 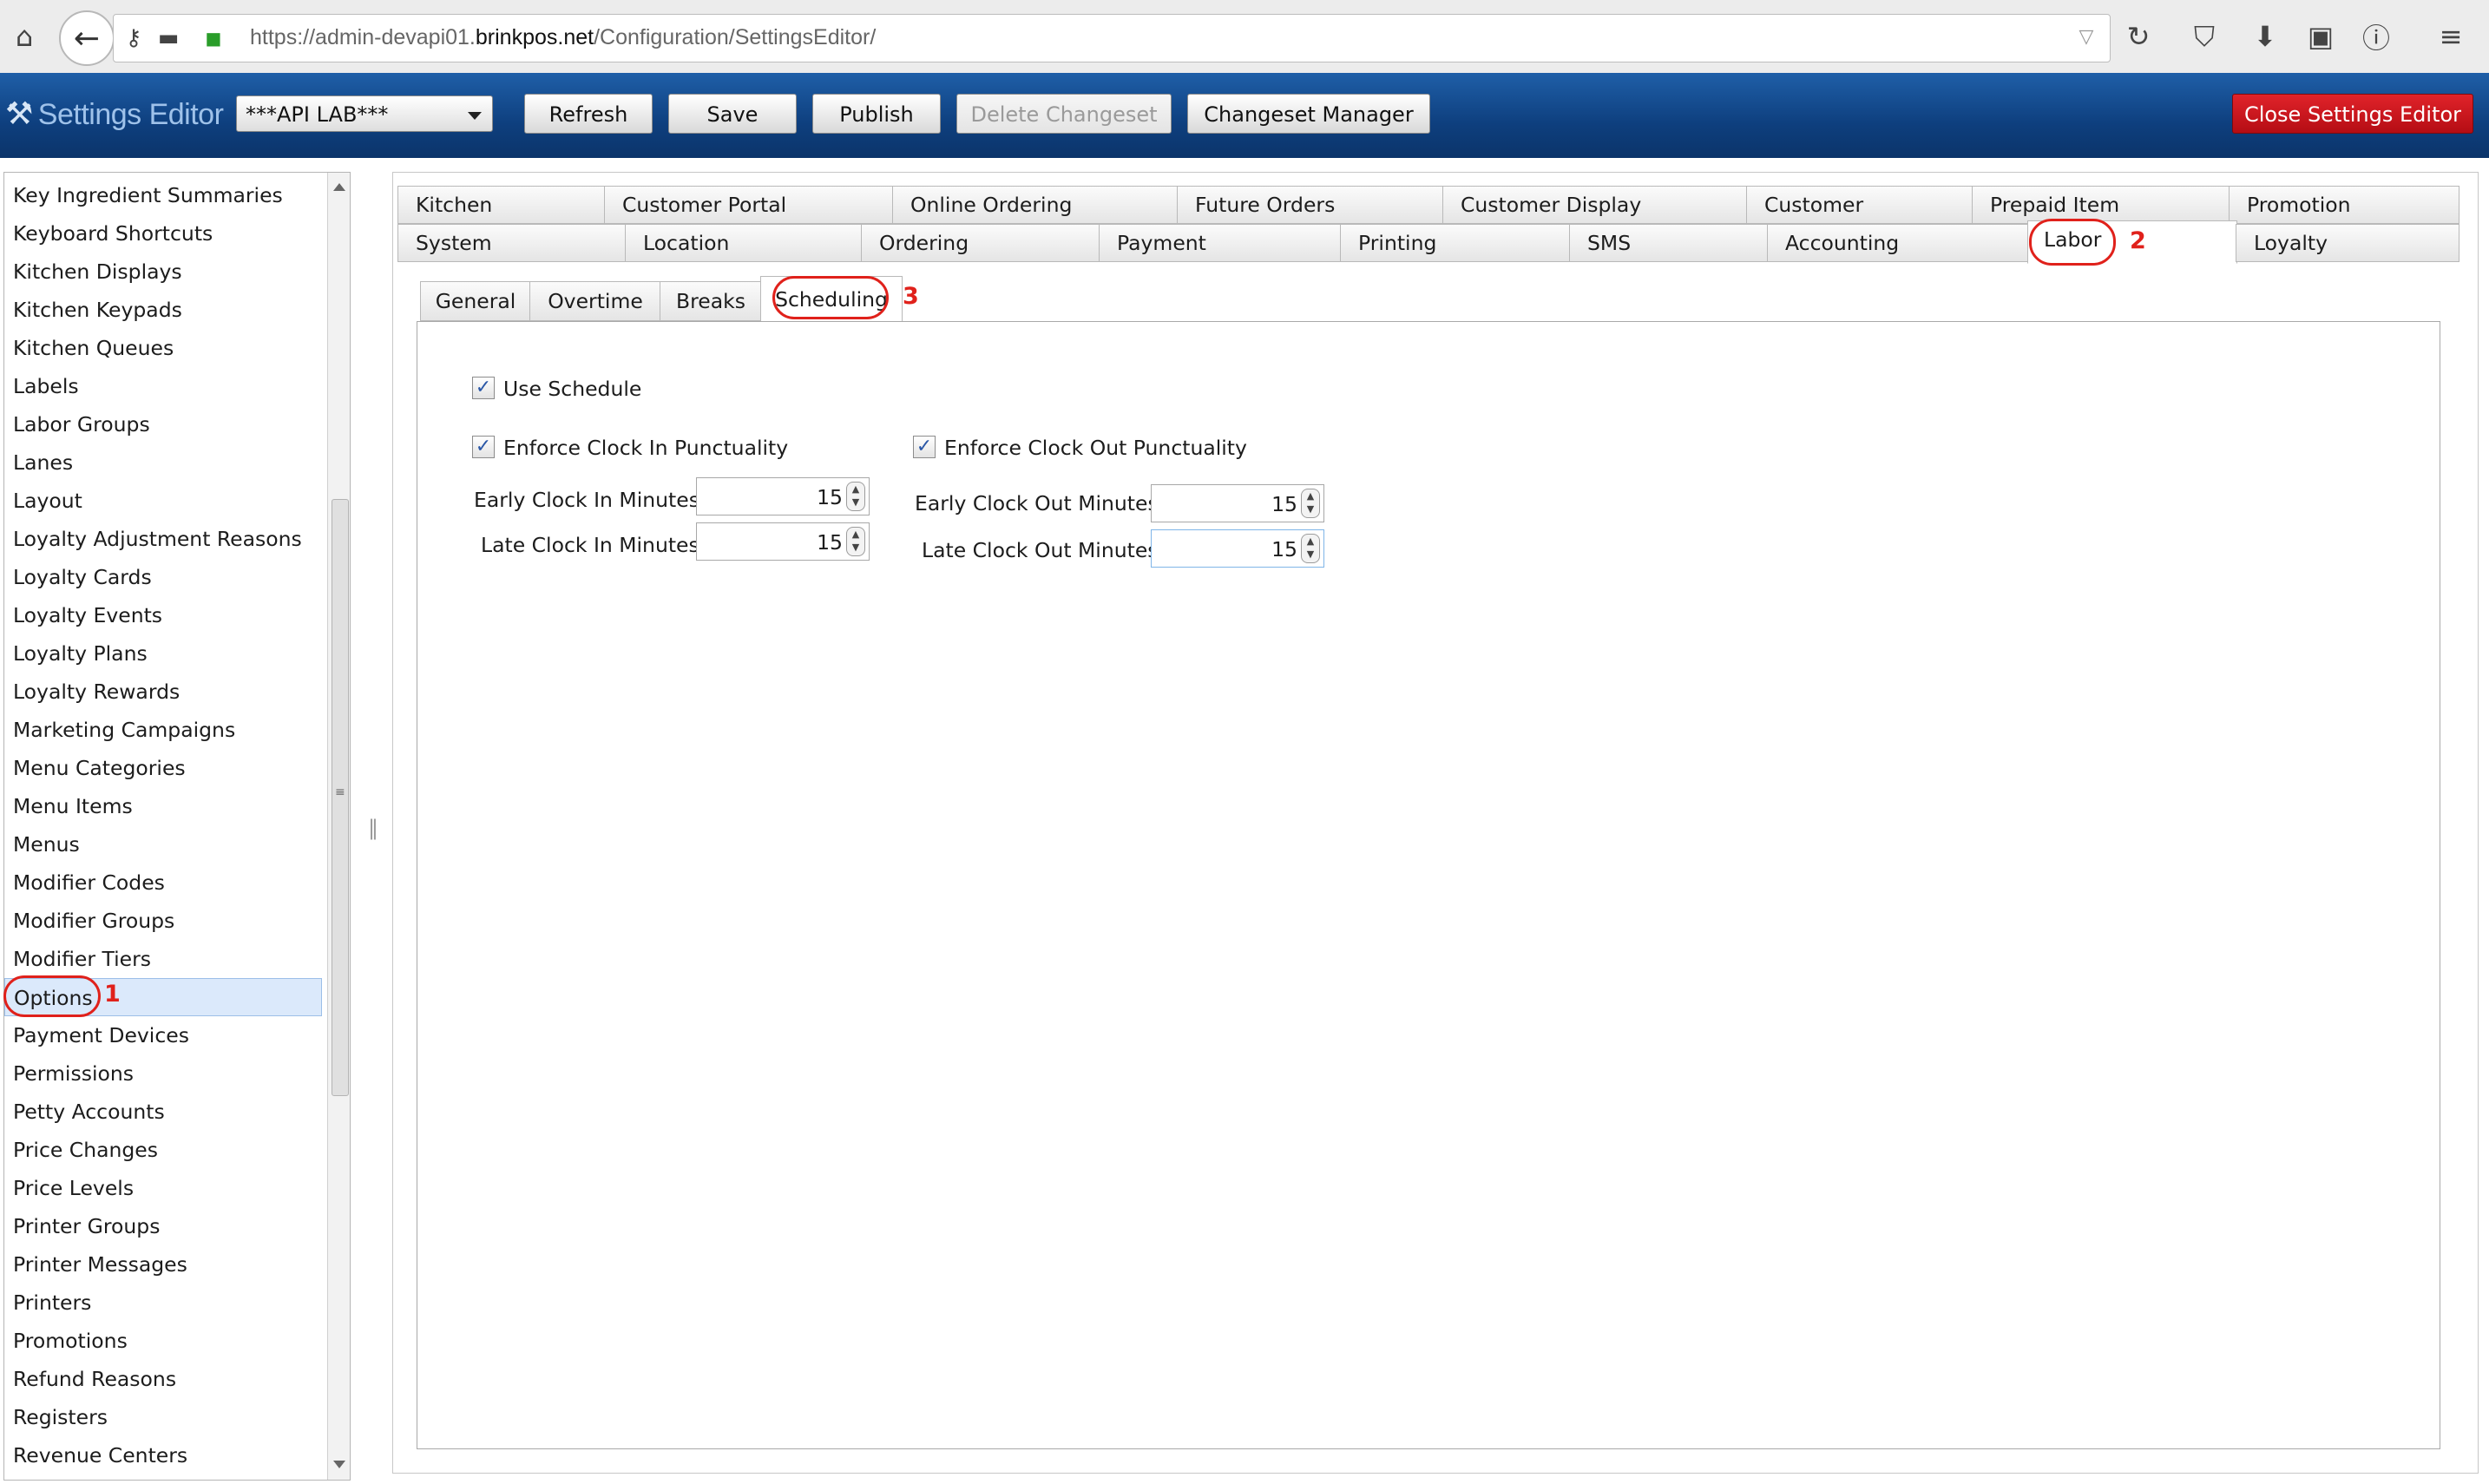 What do you see at coordinates (1035, 205) in the screenshot?
I see `tab-online-ordering: Online Ordering` at bounding box center [1035, 205].